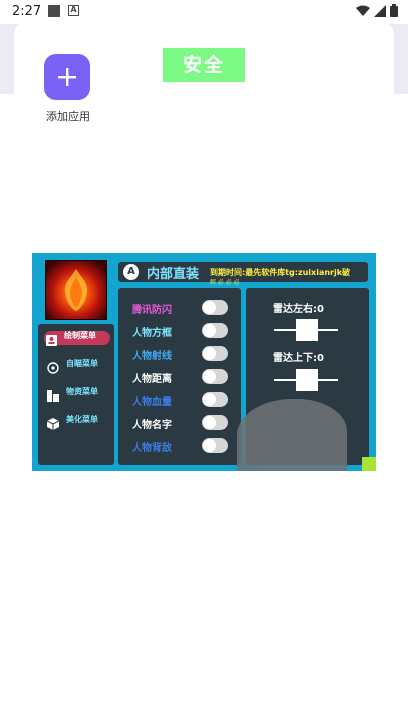  Describe the element at coordinates (73, 10) in the screenshot. I see `notification-a-icon: A` at that location.